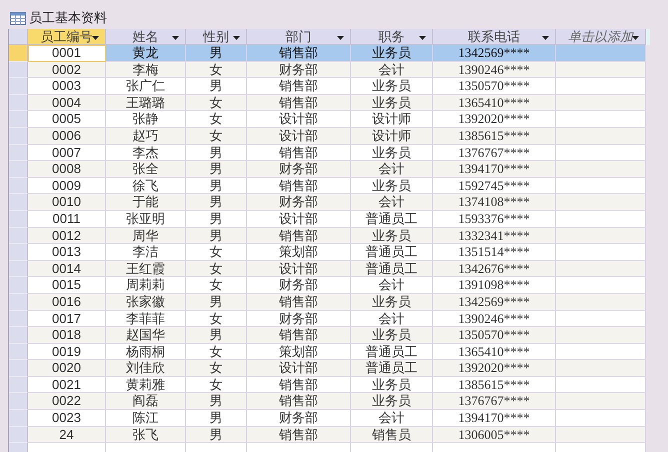 The image size is (668, 452). I want to click on table-cell: 0021, so click(67, 385).